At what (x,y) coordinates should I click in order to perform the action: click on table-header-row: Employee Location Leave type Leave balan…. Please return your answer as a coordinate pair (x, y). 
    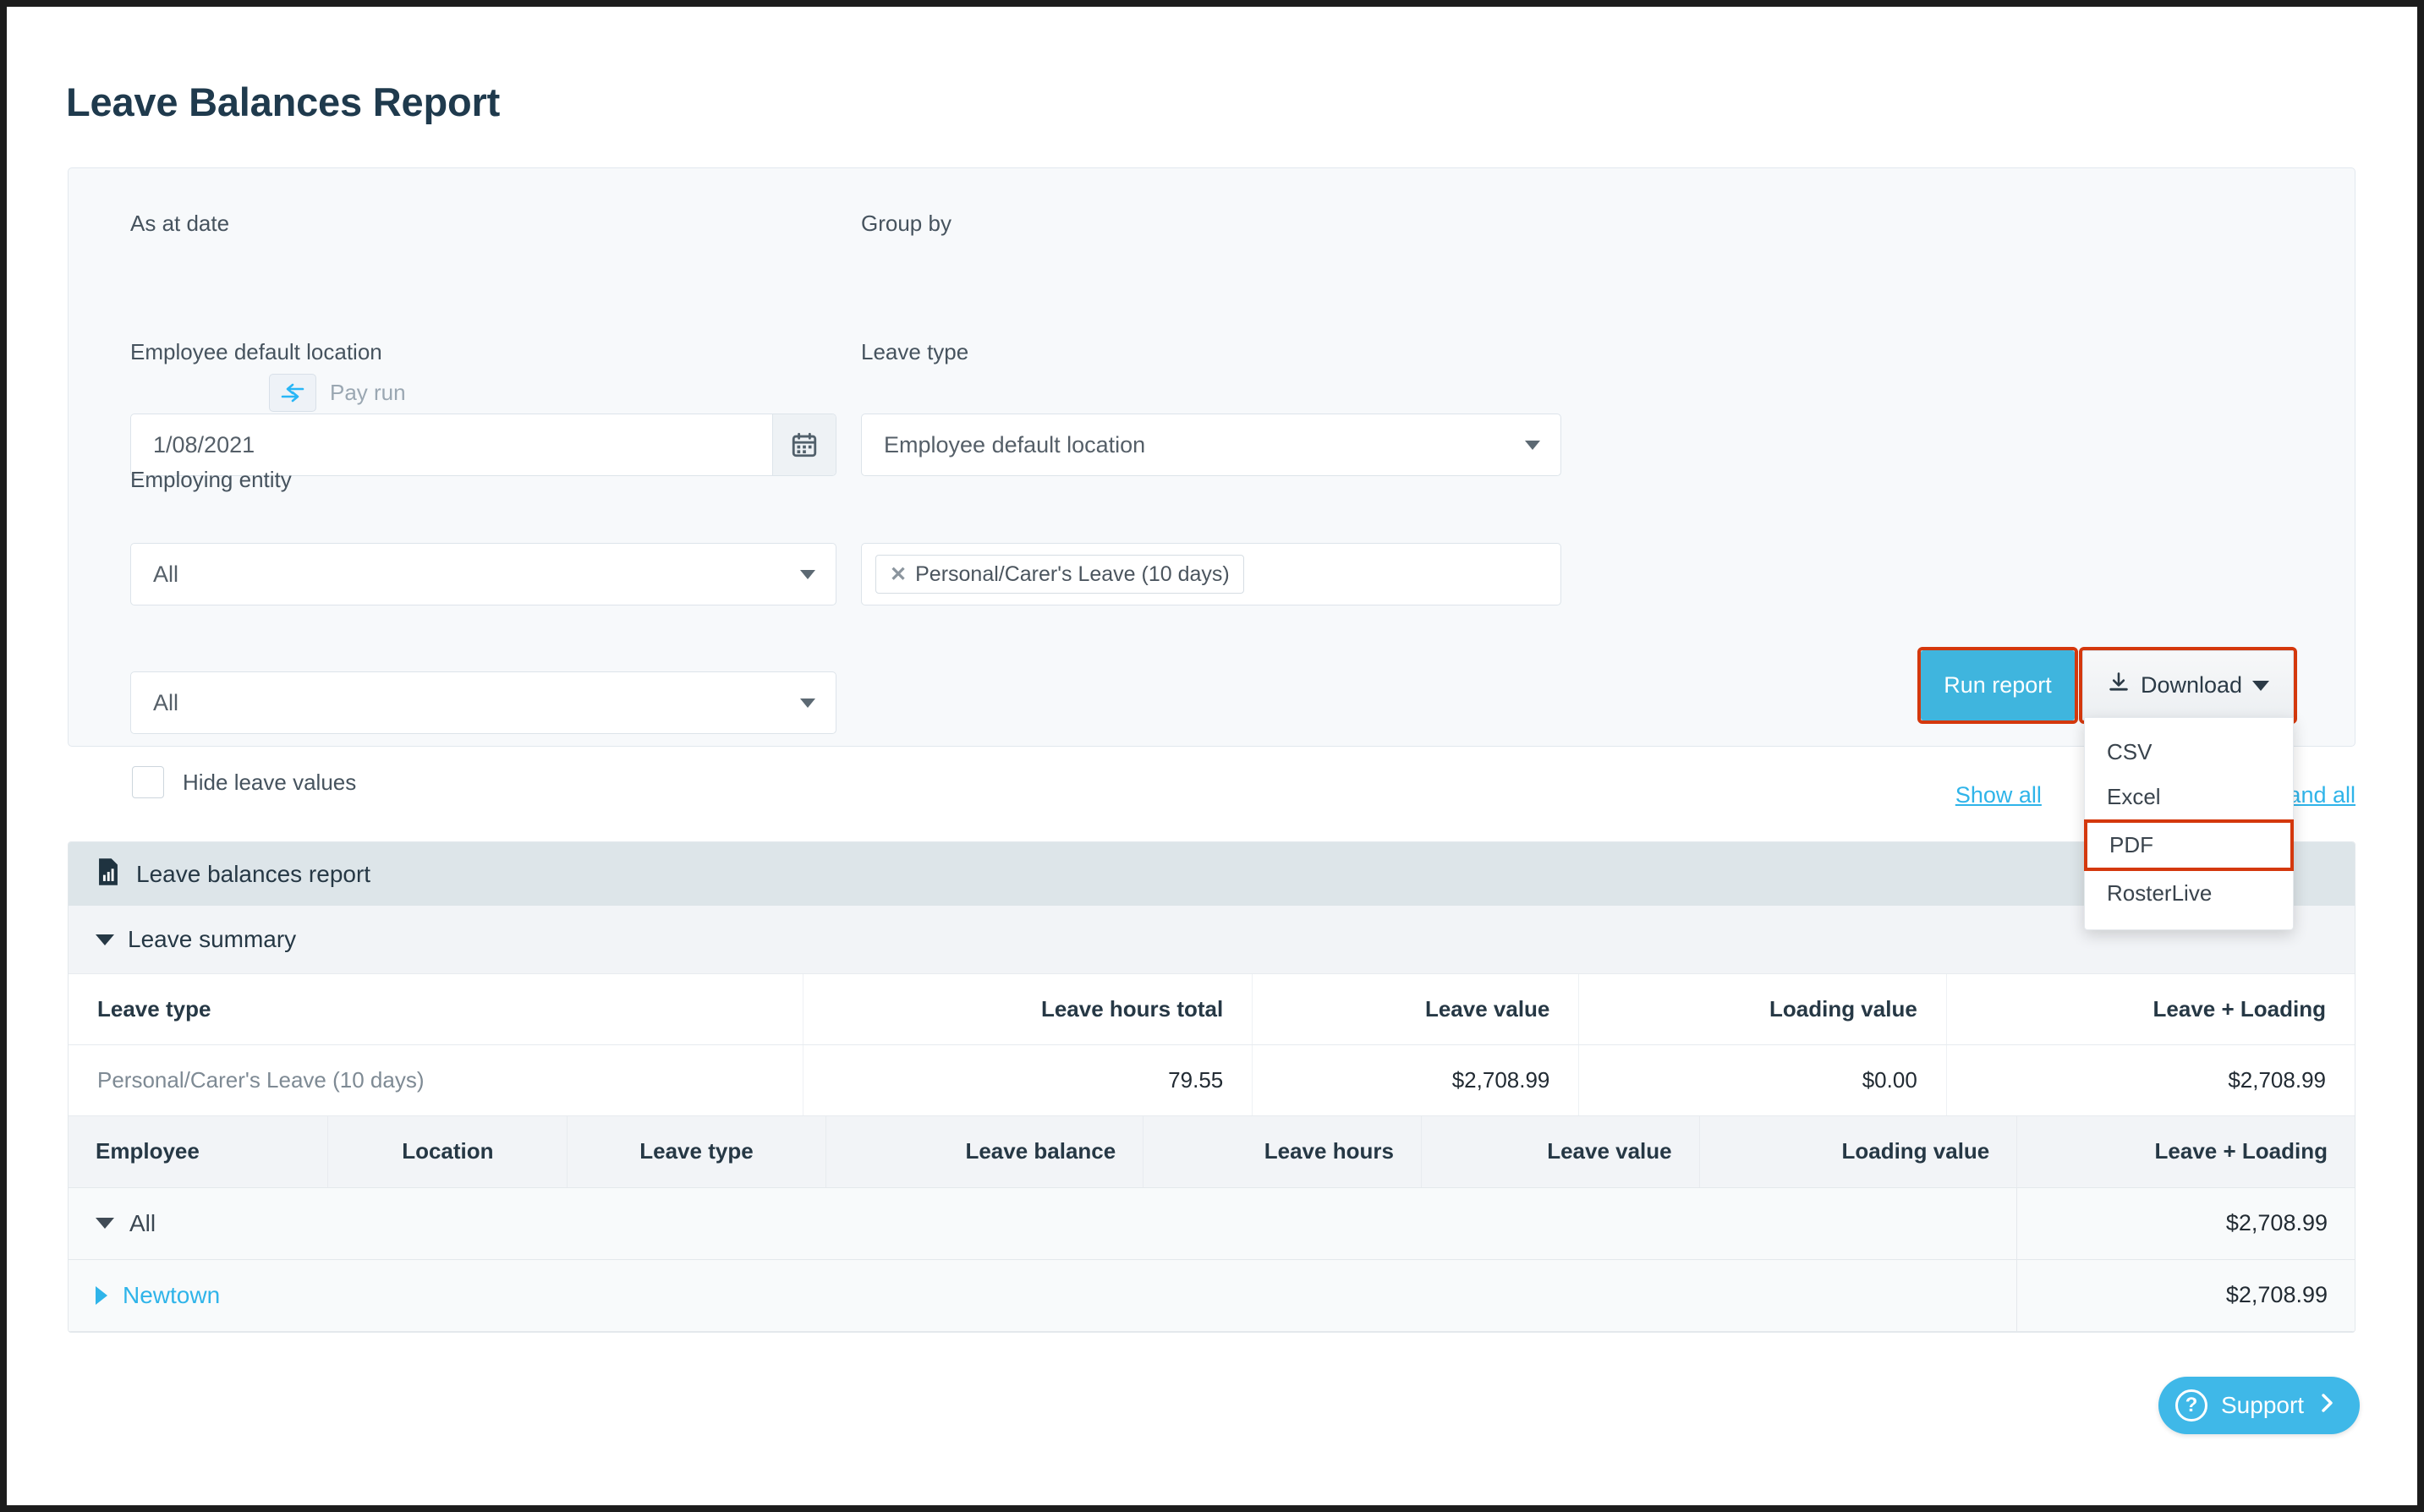
    Looking at the image, I should click on (1212, 1152).